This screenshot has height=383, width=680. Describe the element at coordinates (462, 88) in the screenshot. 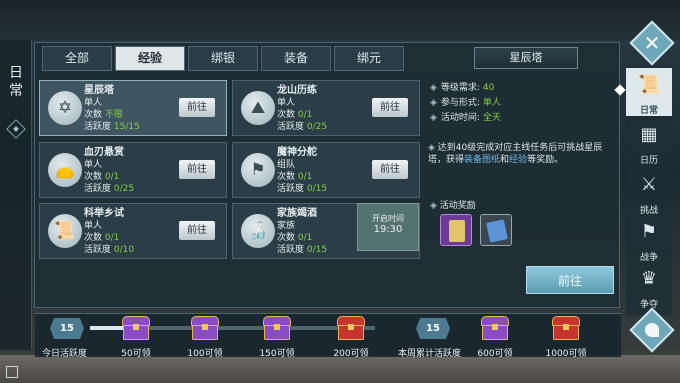

I see `level-requirement-row: ◈ 等级需求: 40` at that location.